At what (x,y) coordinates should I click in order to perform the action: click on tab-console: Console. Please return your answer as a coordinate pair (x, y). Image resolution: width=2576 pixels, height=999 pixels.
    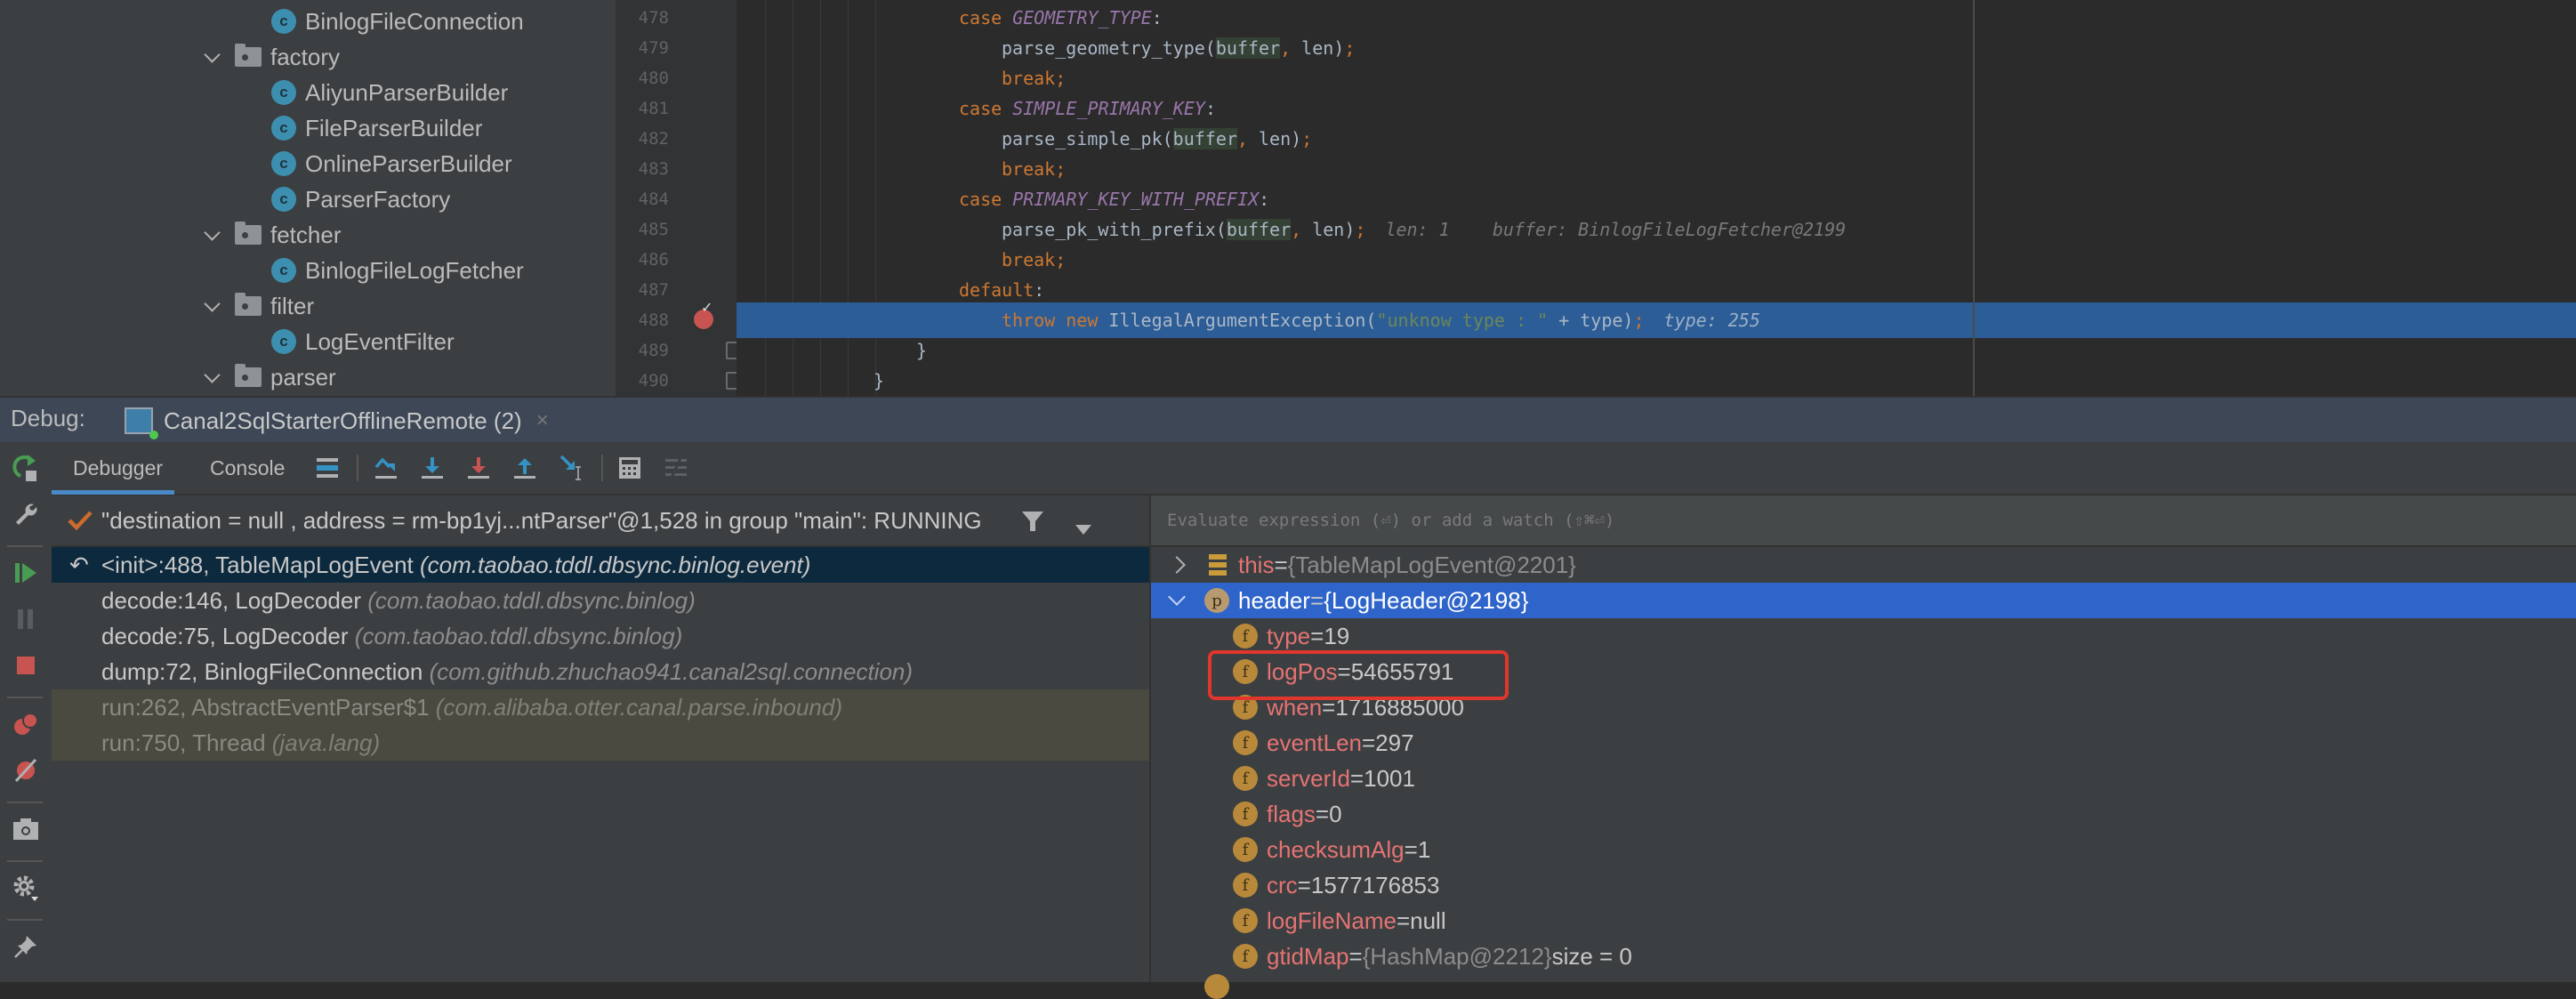
    Looking at the image, I should click on (247, 468).